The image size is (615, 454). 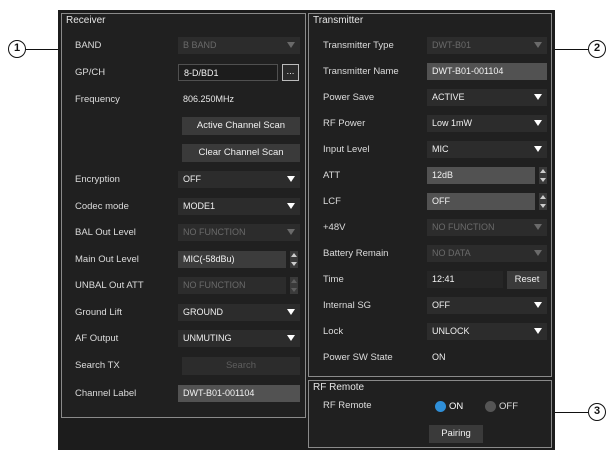 I want to click on input-level-row: Input Level MIC, so click(x=430, y=150).